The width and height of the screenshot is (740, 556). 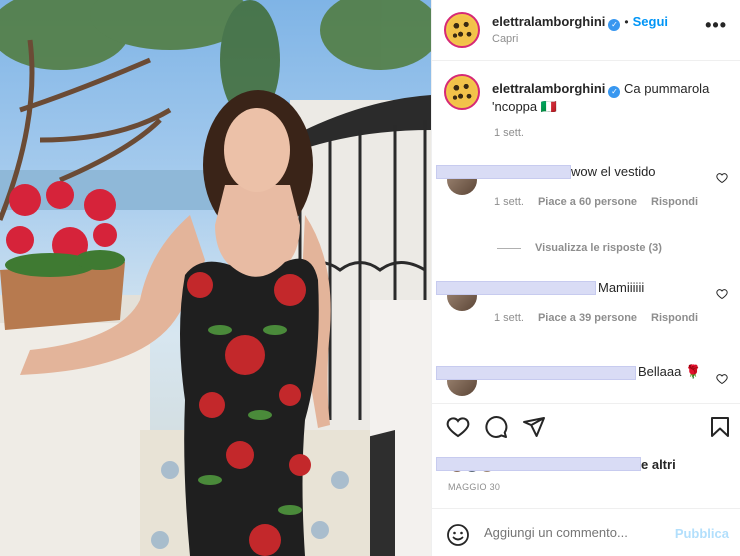 What do you see at coordinates (496, 427) in the screenshot?
I see `comment-bubble-icon` at bounding box center [496, 427].